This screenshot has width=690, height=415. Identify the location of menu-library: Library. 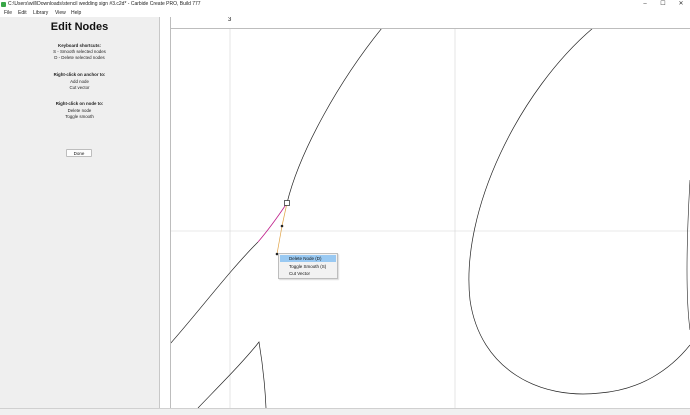
(40, 13).